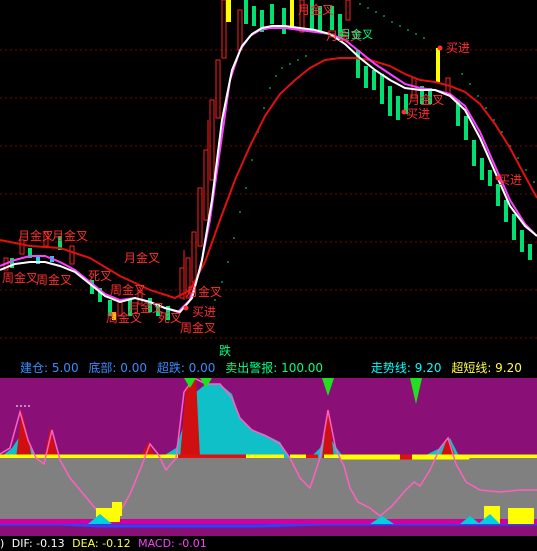 Image resolution: width=537 pixels, height=551 pixels. What do you see at coordinates (49, 368) in the screenshot?
I see `position-value: 建仓: 5.00` at bounding box center [49, 368].